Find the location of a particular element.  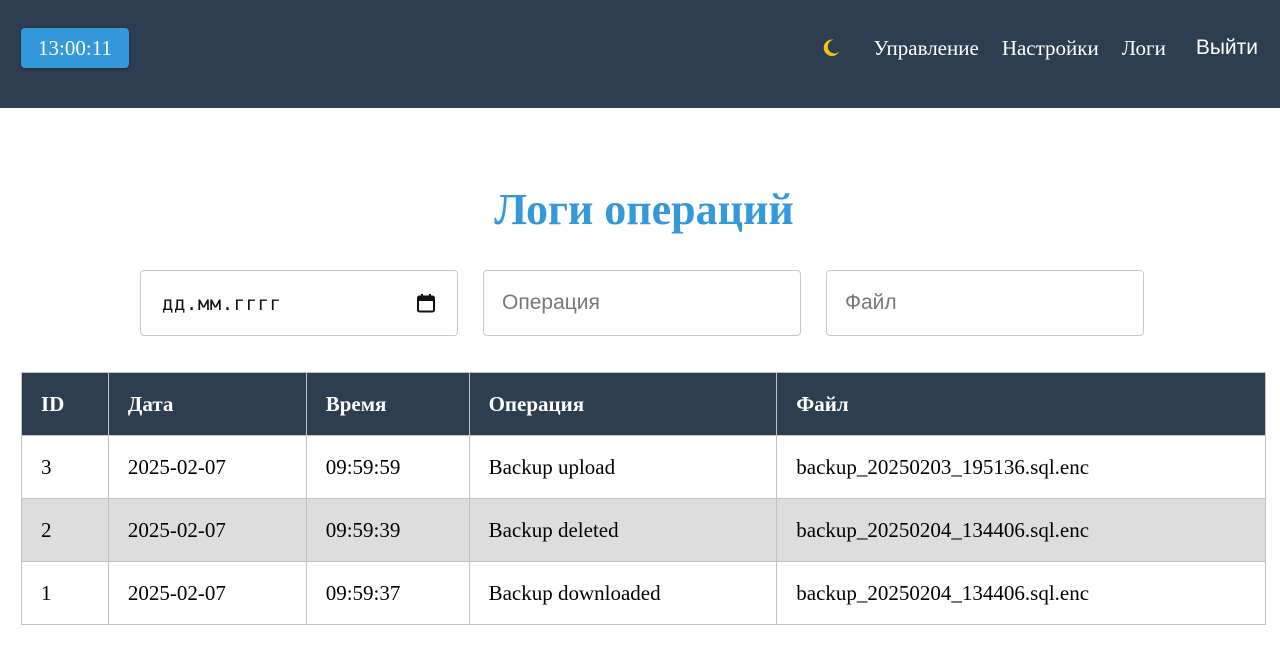

page-title: Логи операций is located at coordinates (644, 209).